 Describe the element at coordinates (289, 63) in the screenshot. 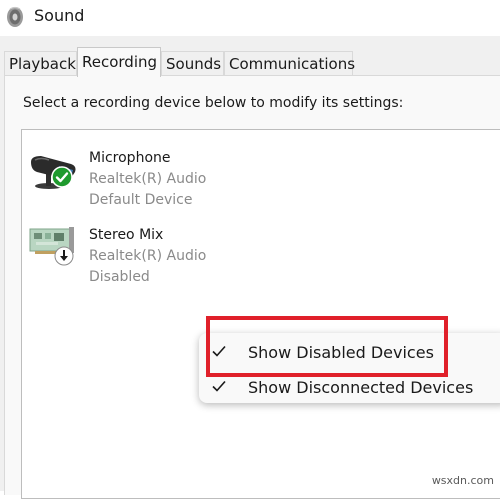

I see `tab-communications: Communications` at that location.